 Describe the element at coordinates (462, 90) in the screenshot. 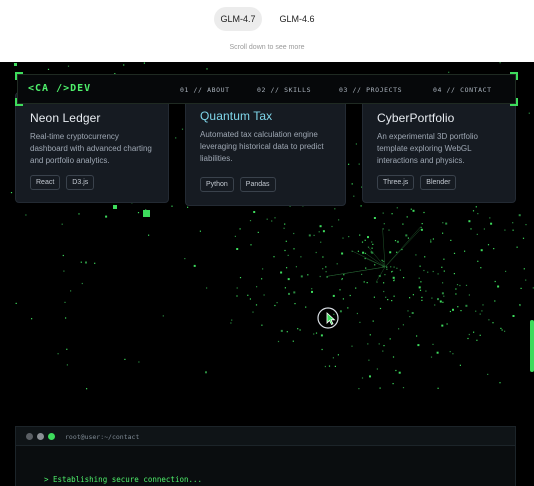

I see `nav-link-contact: 04 // CONTACT` at that location.